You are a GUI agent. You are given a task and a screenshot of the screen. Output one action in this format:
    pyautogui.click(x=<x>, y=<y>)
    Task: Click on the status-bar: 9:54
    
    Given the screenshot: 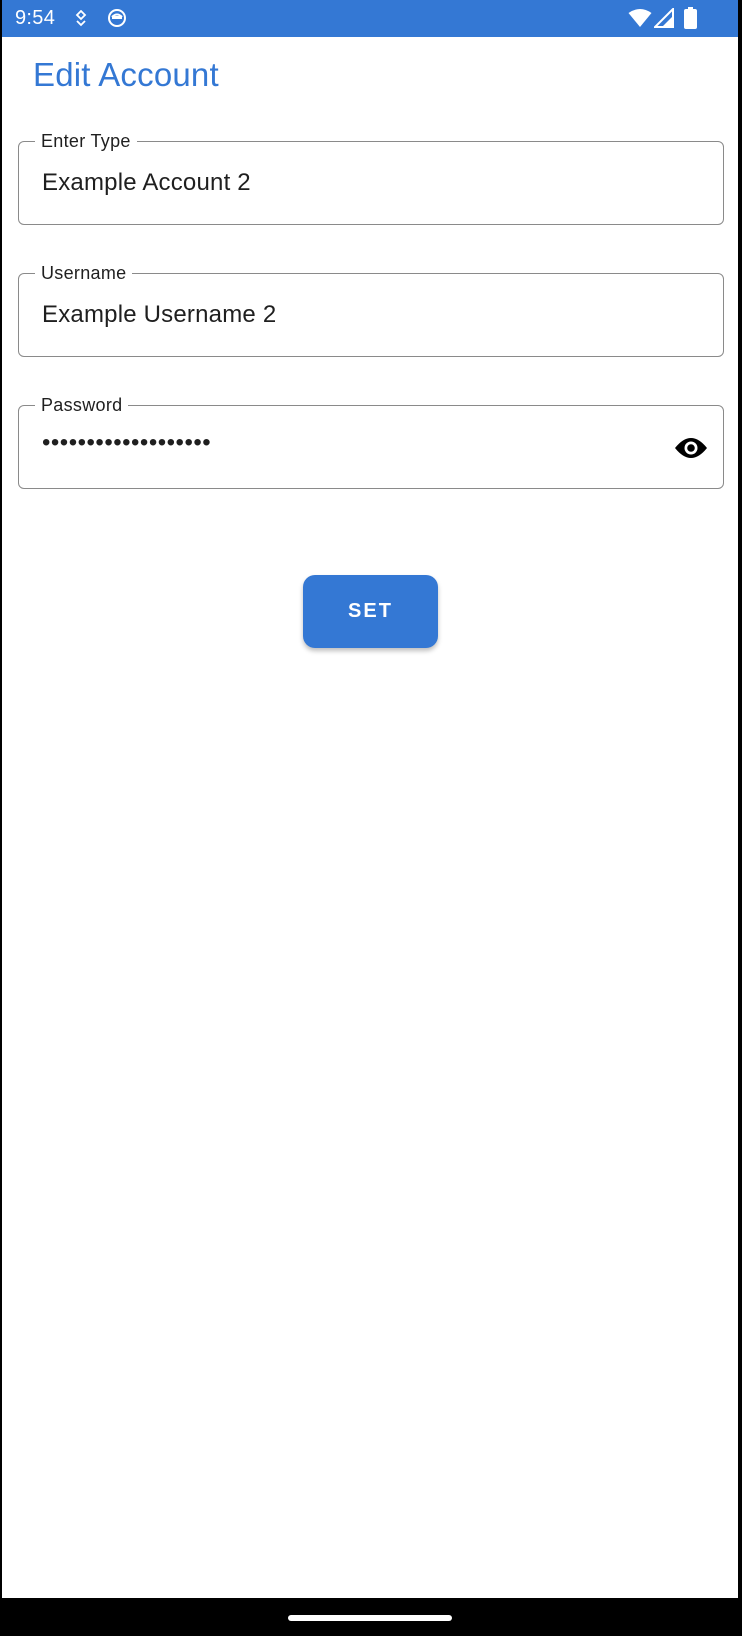 What is the action you would take?
    pyautogui.click(x=370, y=18)
    